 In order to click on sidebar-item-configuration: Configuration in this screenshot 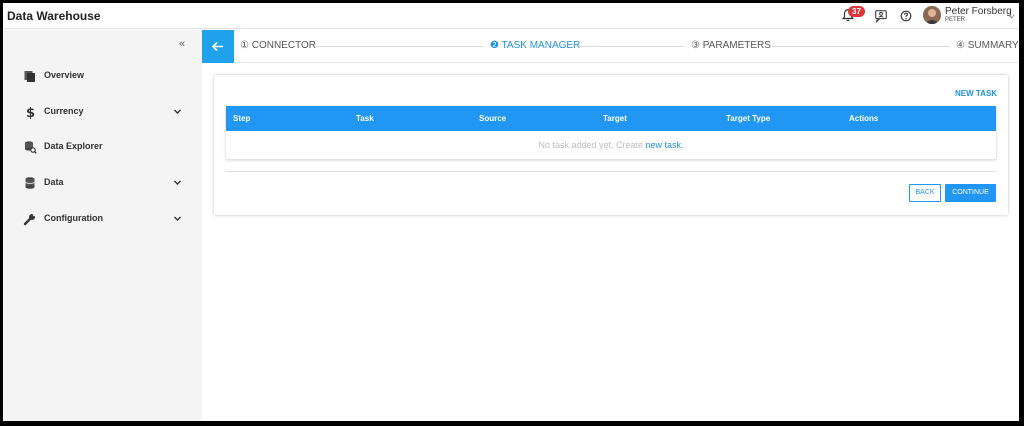, I will do `click(102, 219)`.